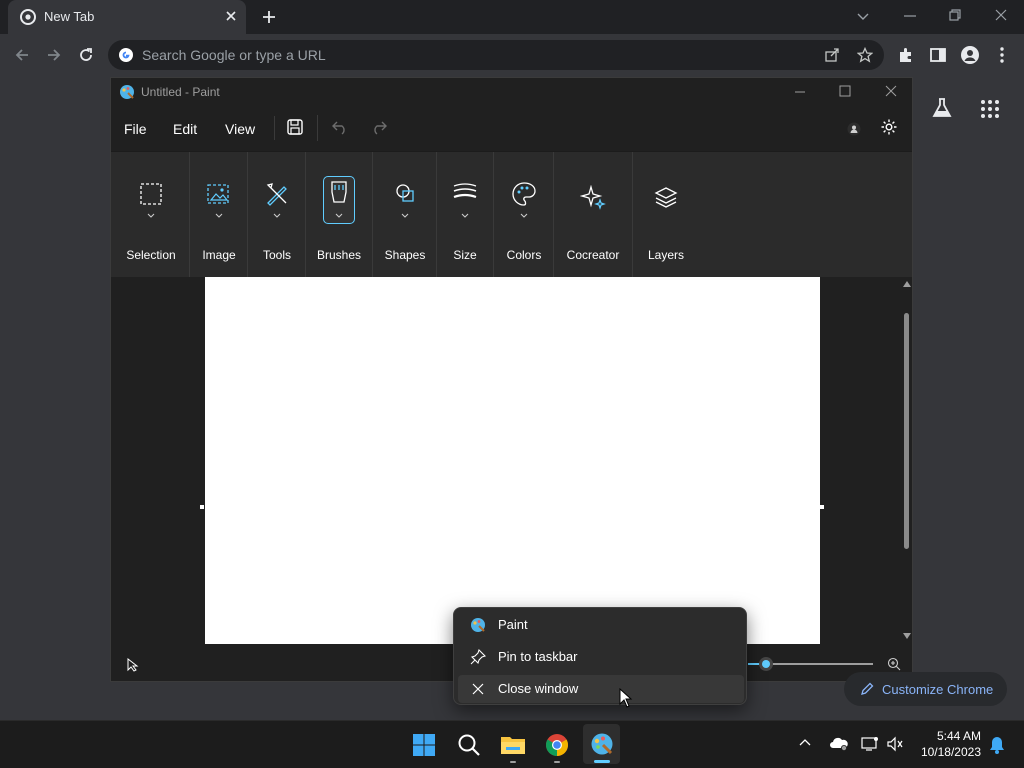 Image resolution: width=1024 pixels, height=768 pixels. What do you see at coordinates (593, 198) in the screenshot?
I see `sparkle-icon` at bounding box center [593, 198].